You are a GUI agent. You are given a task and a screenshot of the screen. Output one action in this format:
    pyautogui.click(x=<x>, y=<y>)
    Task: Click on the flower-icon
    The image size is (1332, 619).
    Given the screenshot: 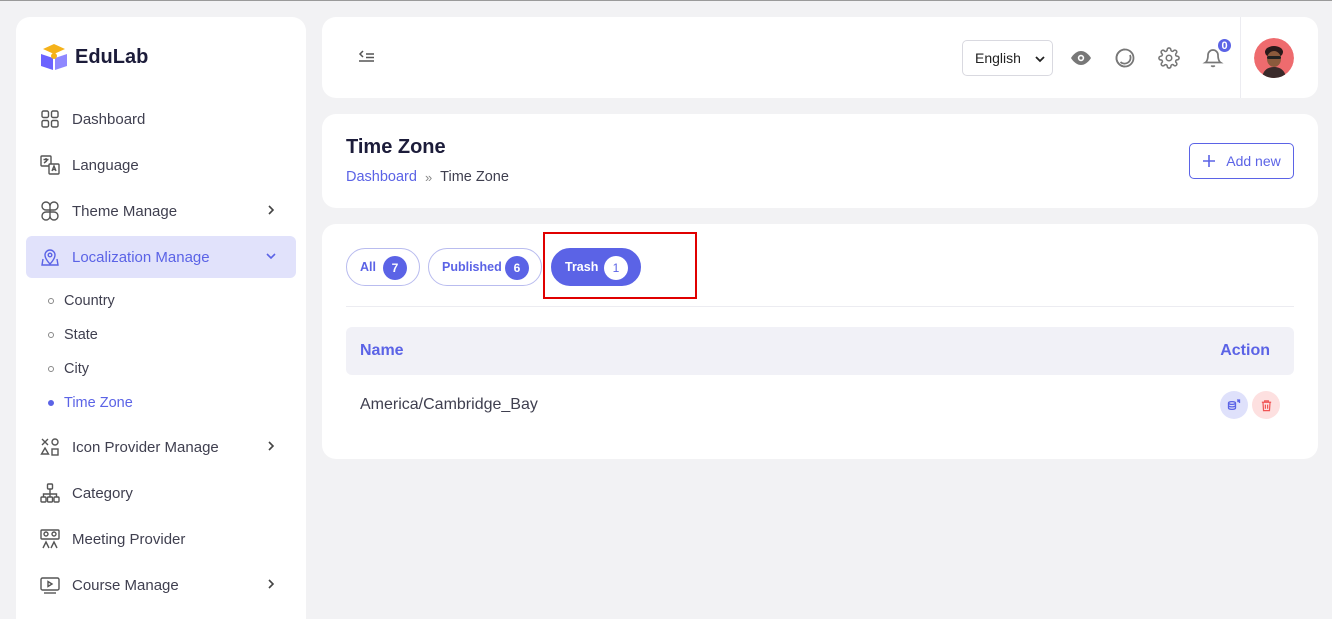 What is the action you would take?
    pyautogui.click(x=50, y=211)
    